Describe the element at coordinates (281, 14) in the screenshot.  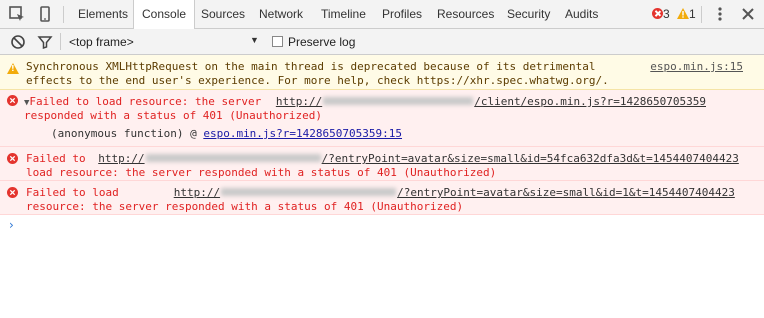
I see `tab-network: Network` at that location.